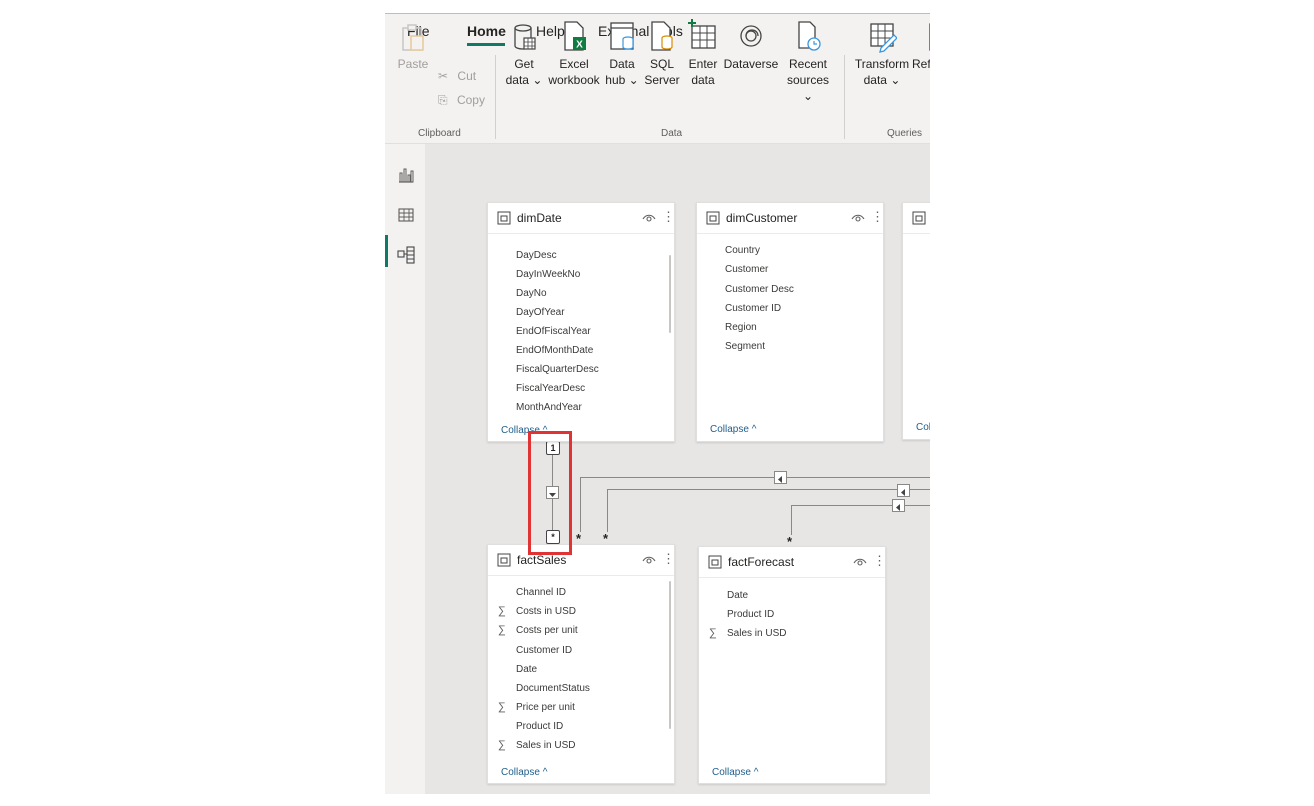  I want to click on paste-button: Paste, so click(413, 45).